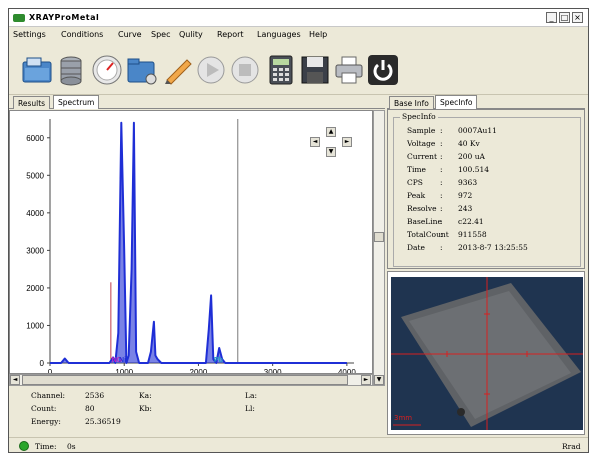  Describe the element at coordinates (42, 363) in the screenshot. I see `y-tick-label: 0` at that location.